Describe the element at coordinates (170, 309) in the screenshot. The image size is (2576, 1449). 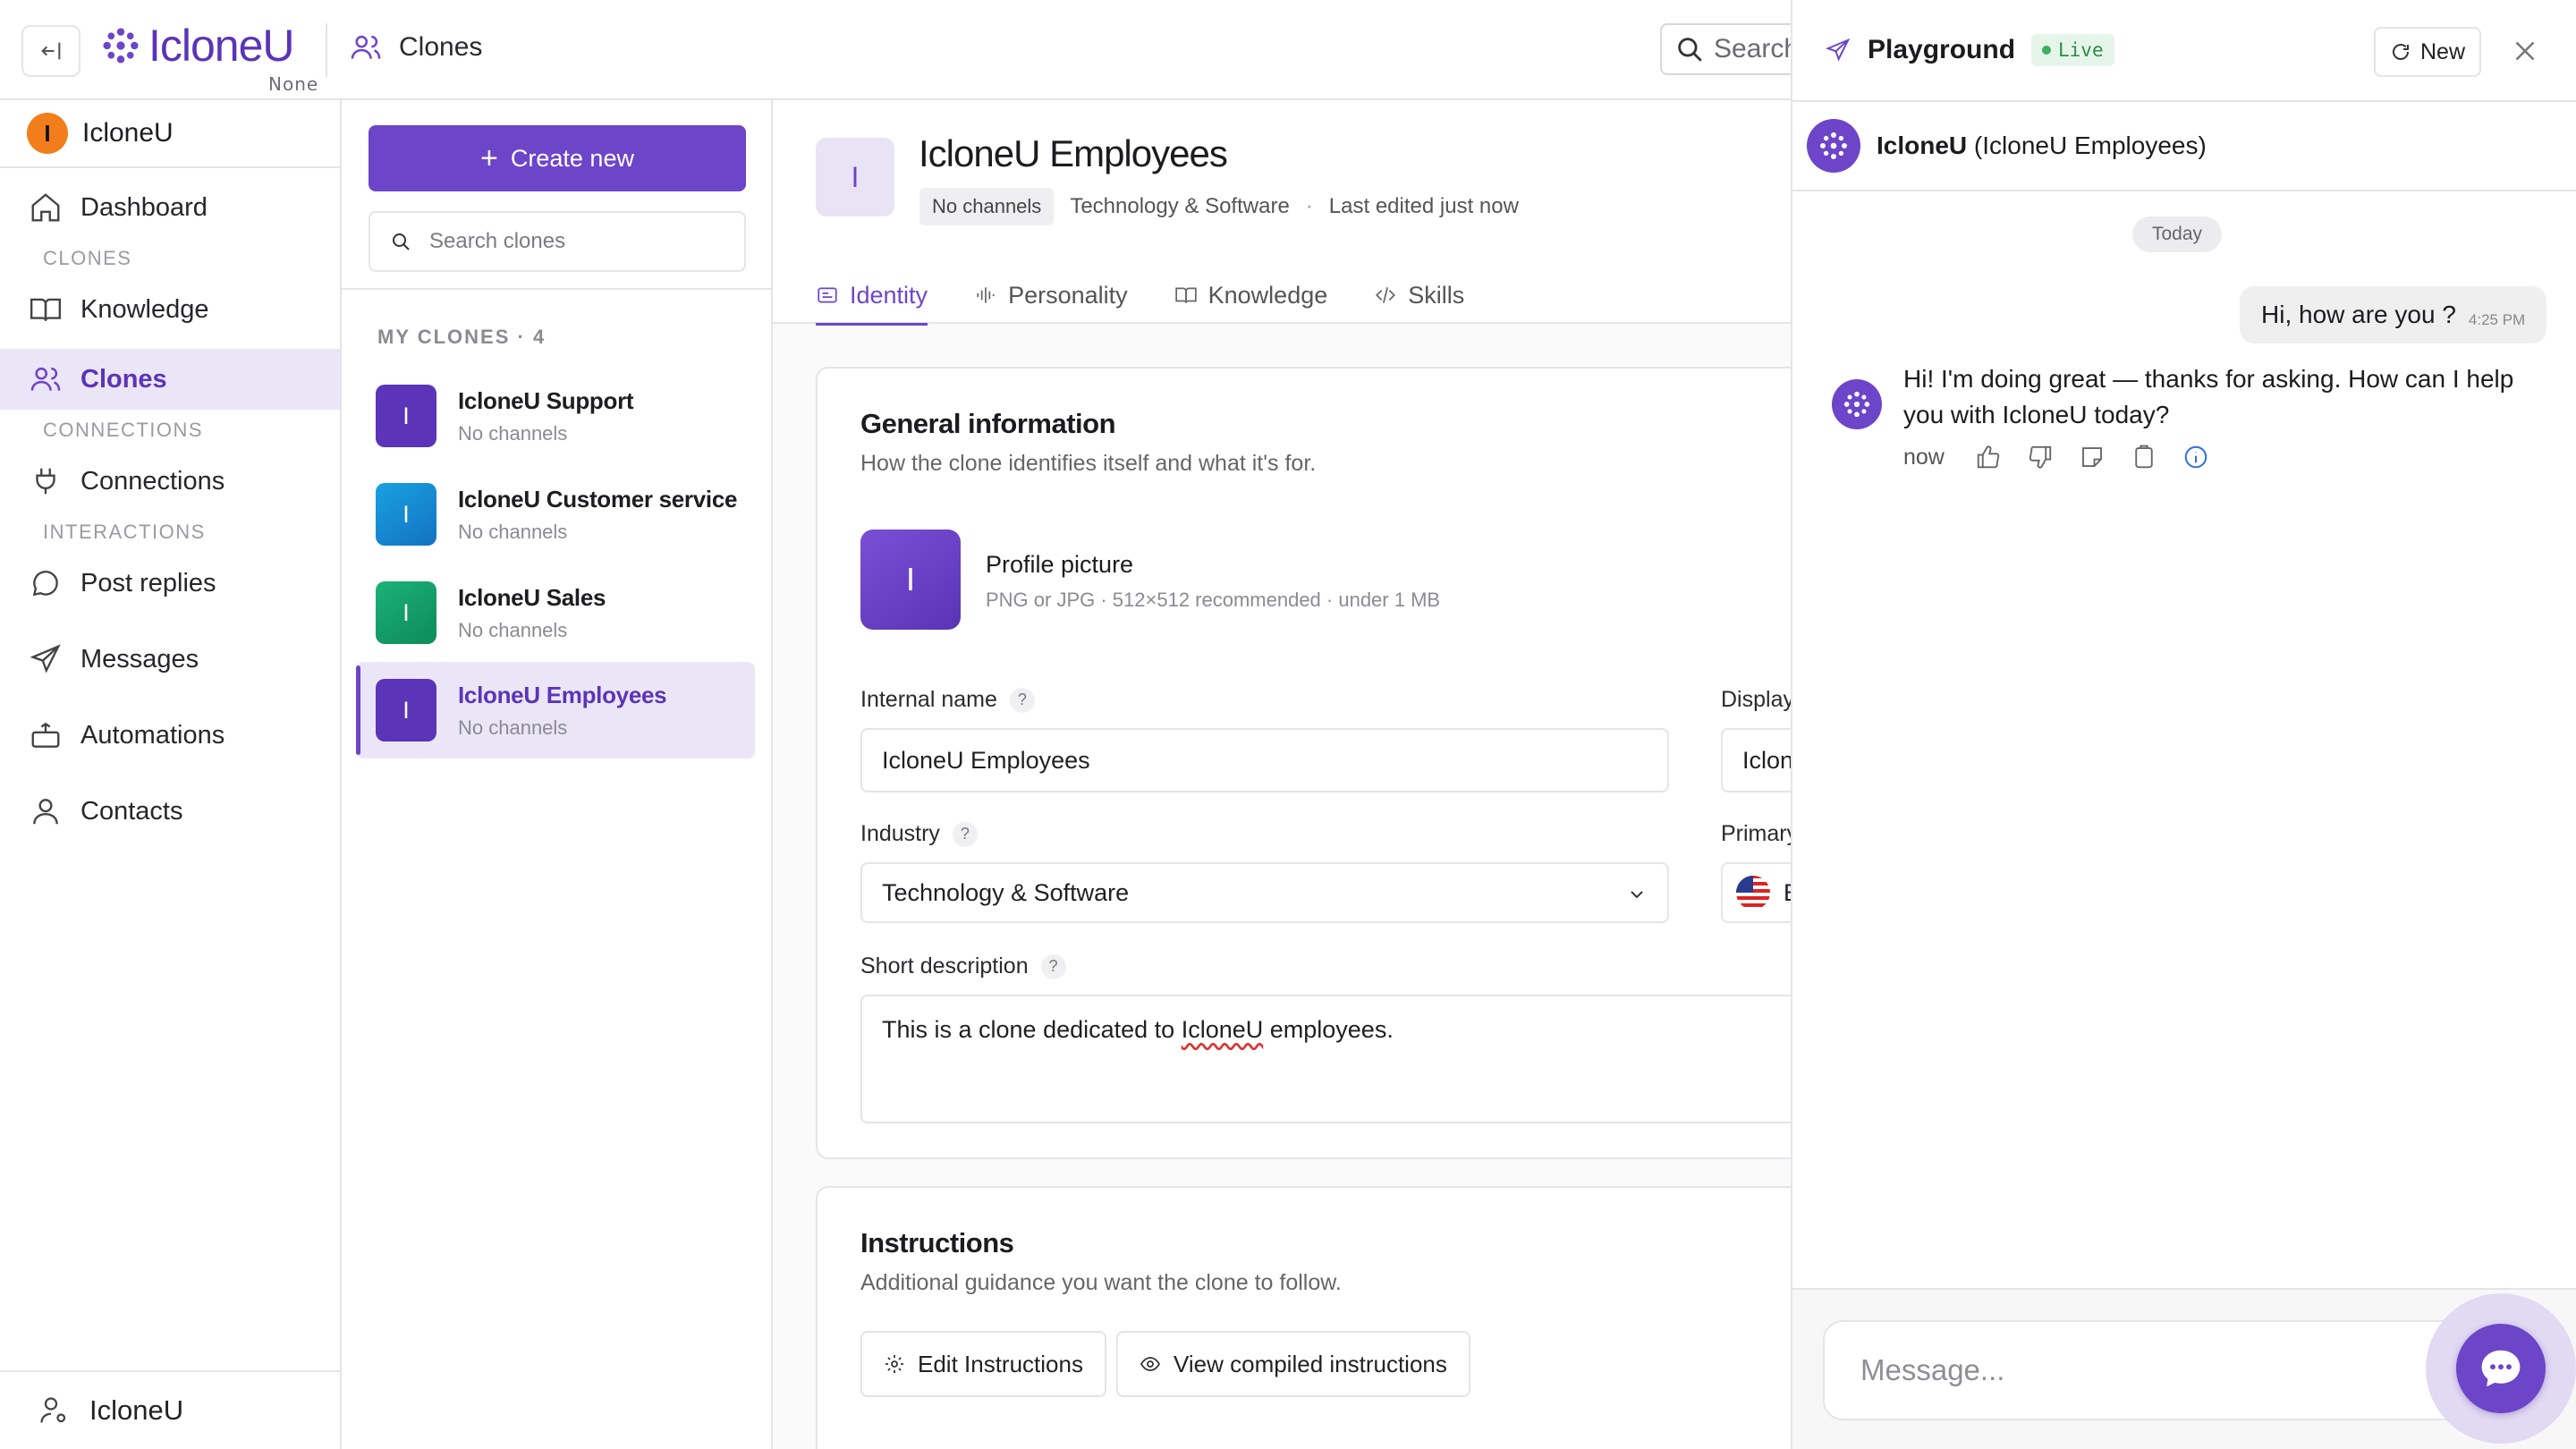
I see `sidebar-item-knowledge: Knowledge` at that location.